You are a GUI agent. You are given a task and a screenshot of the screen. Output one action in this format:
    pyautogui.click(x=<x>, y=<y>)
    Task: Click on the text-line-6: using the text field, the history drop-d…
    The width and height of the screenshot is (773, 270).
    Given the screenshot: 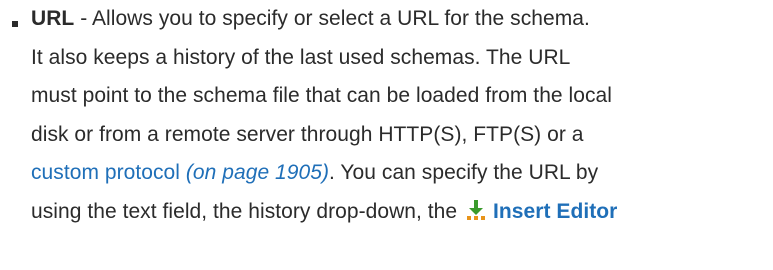 What is the action you would take?
    pyautogui.click(x=402, y=212)
    